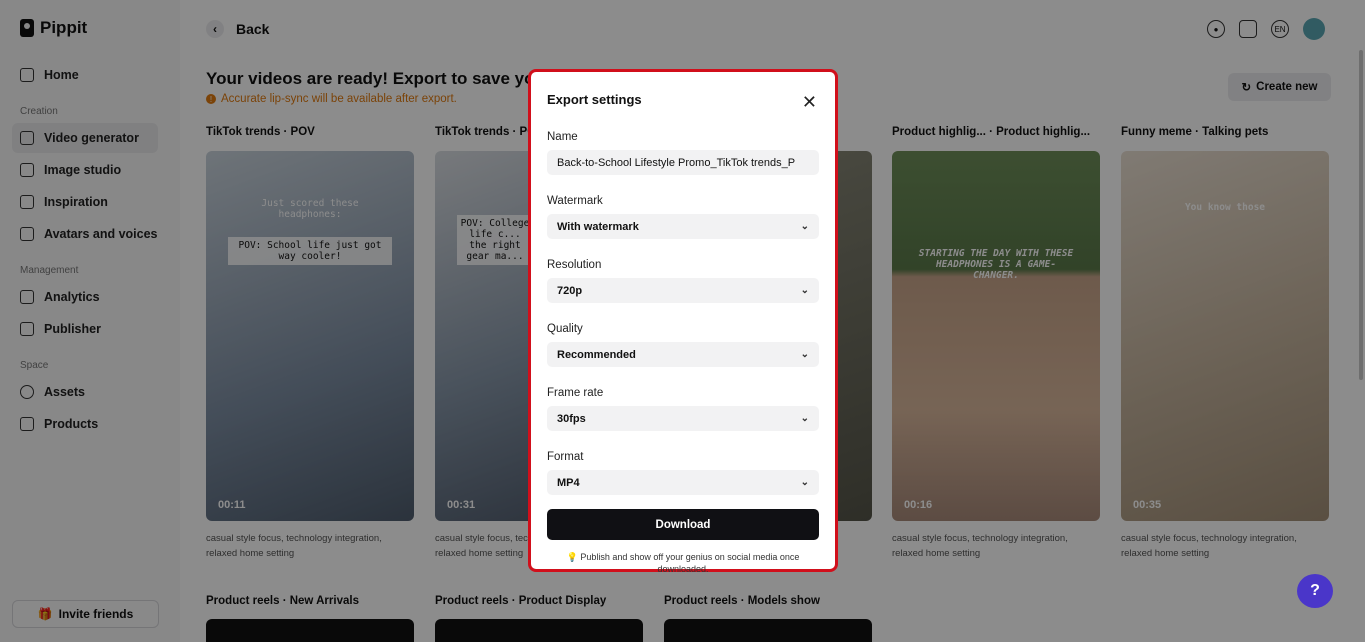  Describe the element at coordinates (809, 102) in the screenshot. I see `close-icon: ✕` at that location.